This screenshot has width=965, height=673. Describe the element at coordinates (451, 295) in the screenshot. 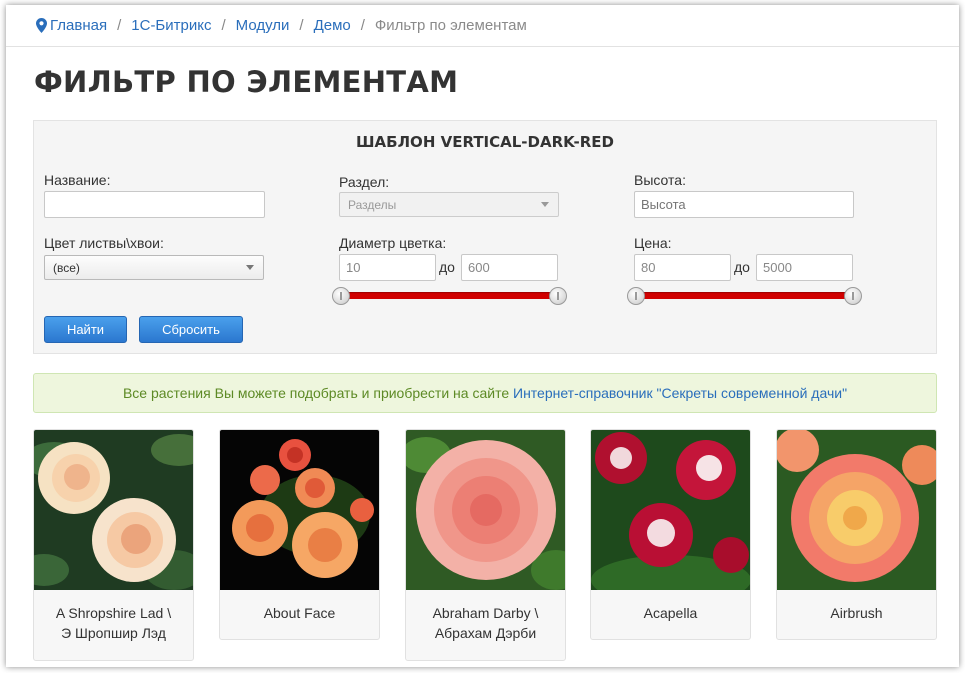

I see `diameter-slider-track` at that location.